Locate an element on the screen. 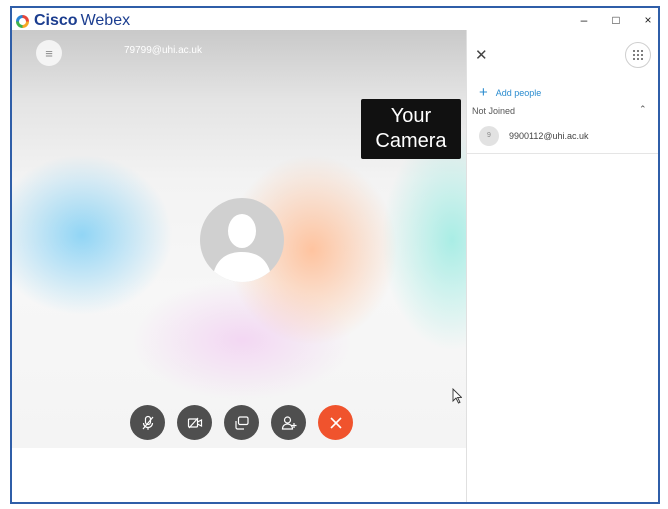 The width and height of the screenshot is (668, 509). mute-button is located at coordinates (147, 422).